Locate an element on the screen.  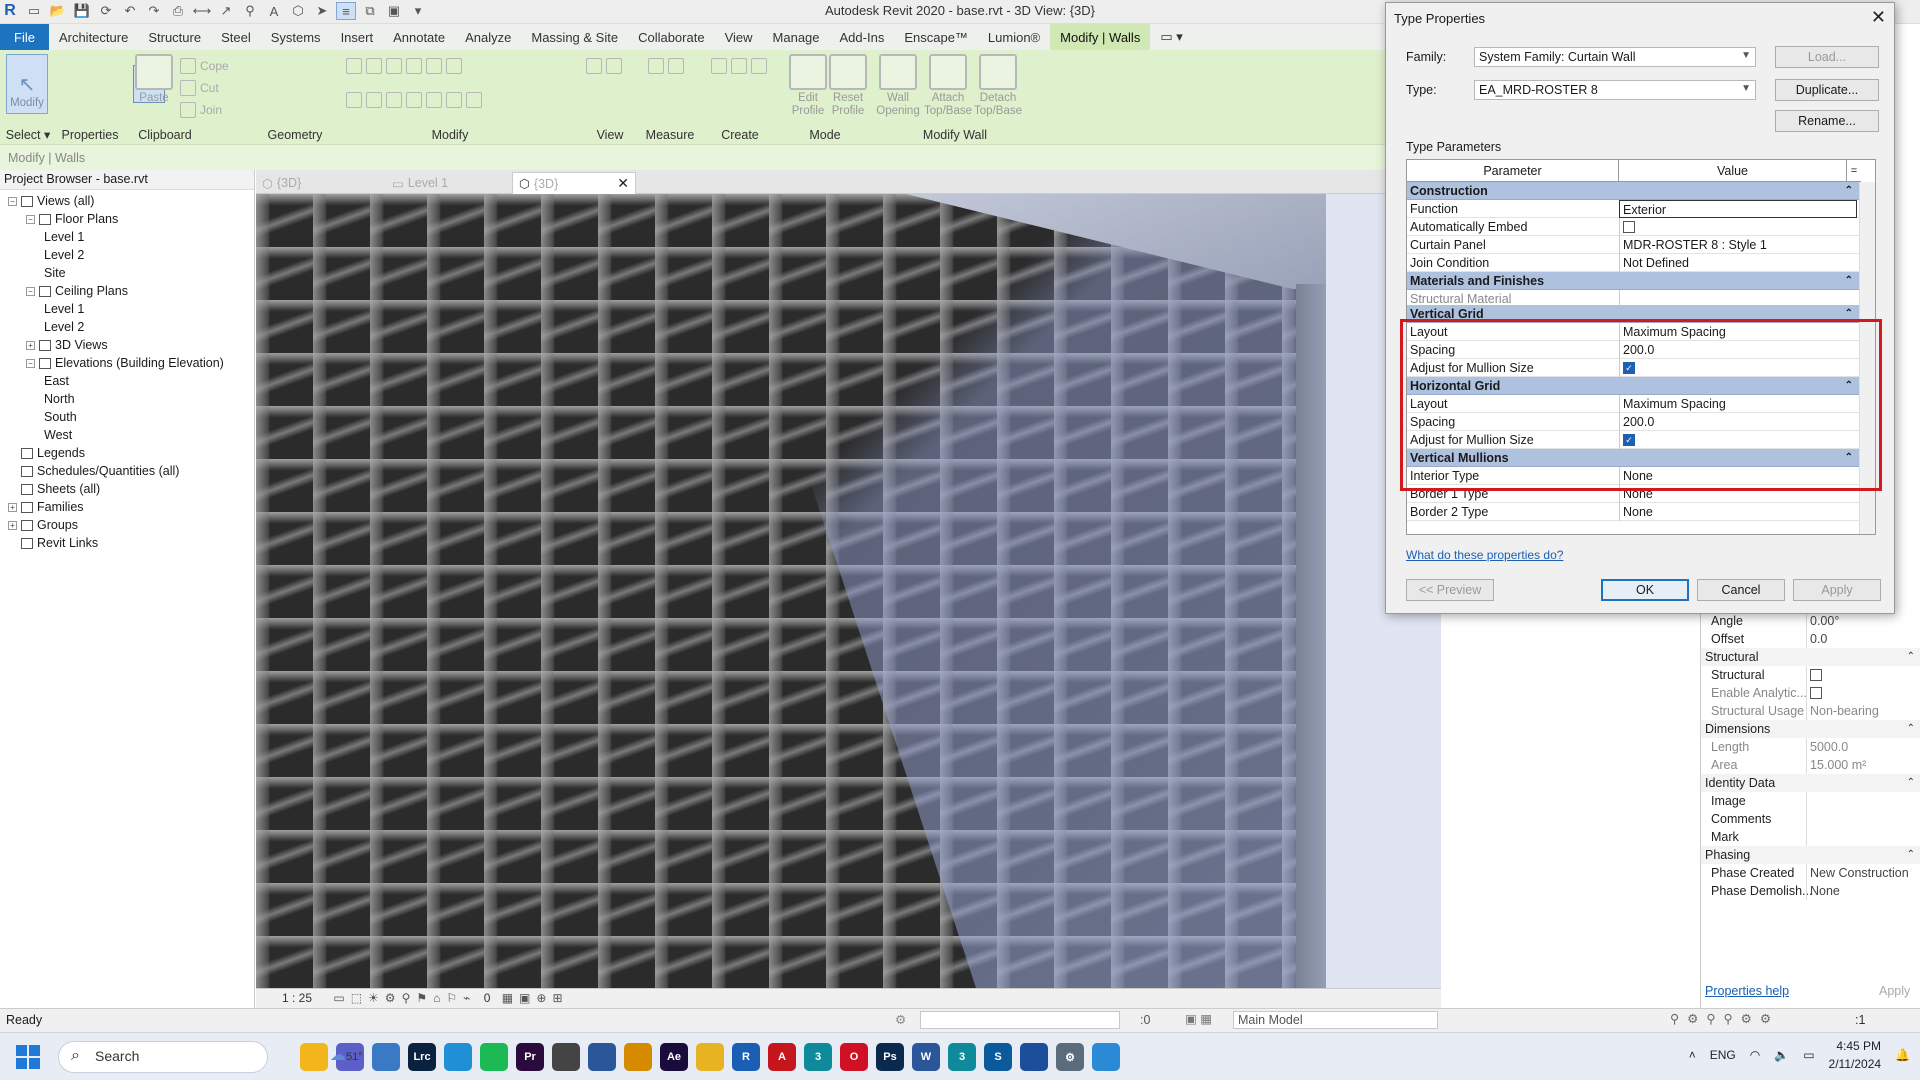
param-row: Border 2 Type None is located at coordinates (1633, 512).